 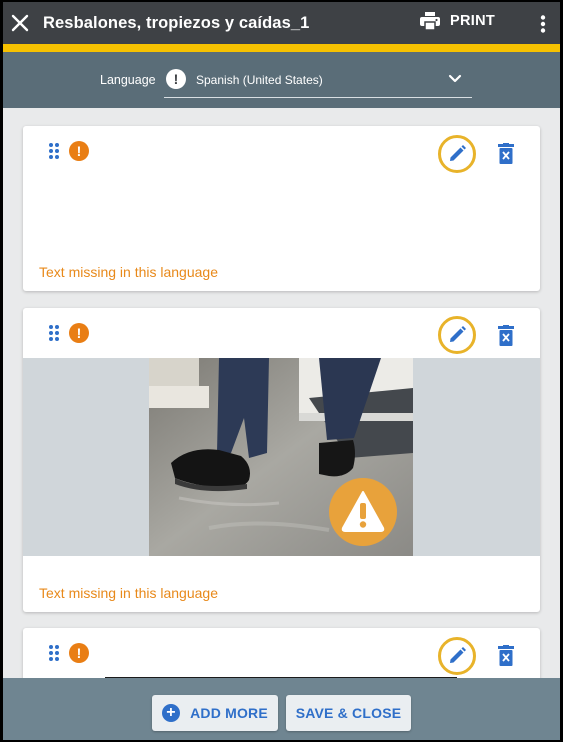 What do you see at coordinates (229, 713) in the screenshot?
I see `add-more-label: ADD MORE` at bounding box center [229, 713].